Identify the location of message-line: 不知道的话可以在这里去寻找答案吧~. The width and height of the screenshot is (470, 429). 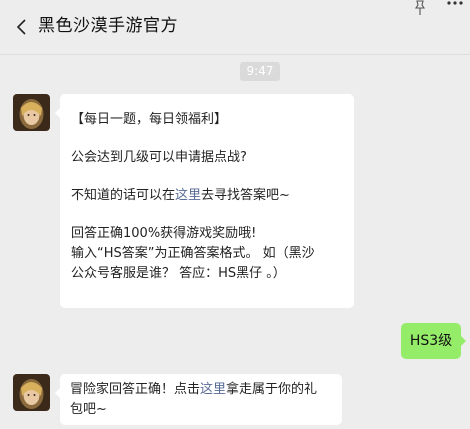
(180, 195).